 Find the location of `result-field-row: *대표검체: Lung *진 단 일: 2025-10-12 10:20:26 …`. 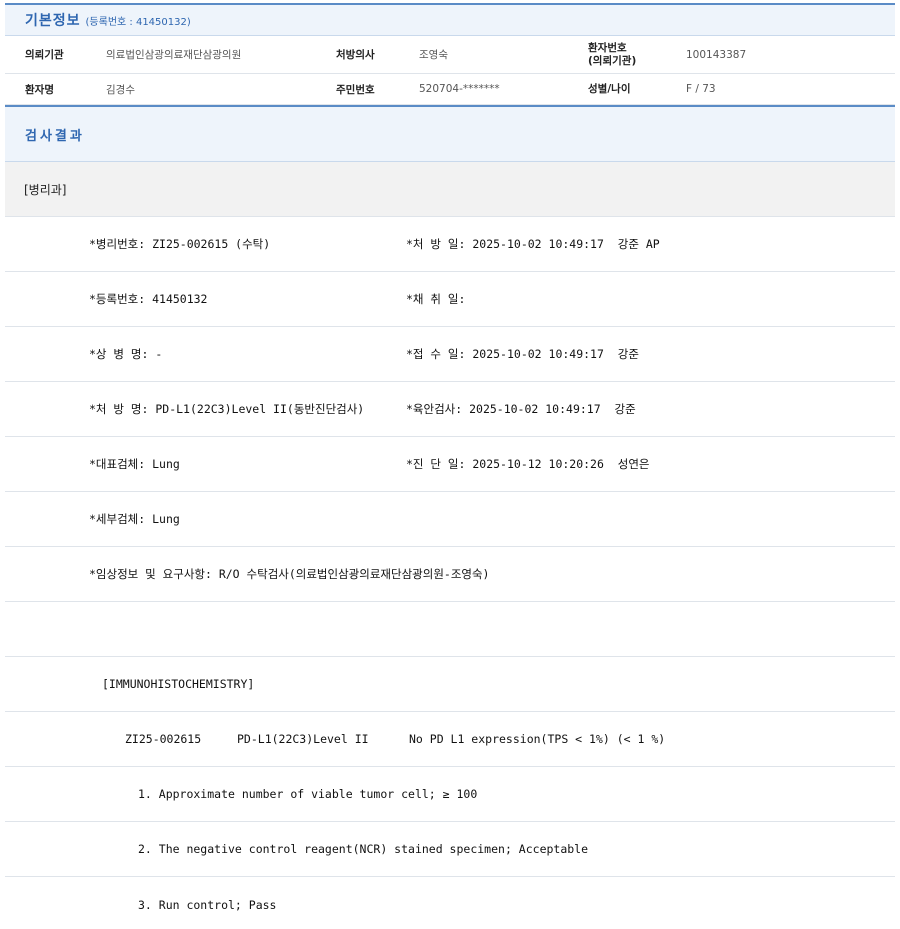

result-field-row: *대표검체: Lung *진 단 일: 2025-10-12 10:20:26 … is located at coordinates (450, 464).